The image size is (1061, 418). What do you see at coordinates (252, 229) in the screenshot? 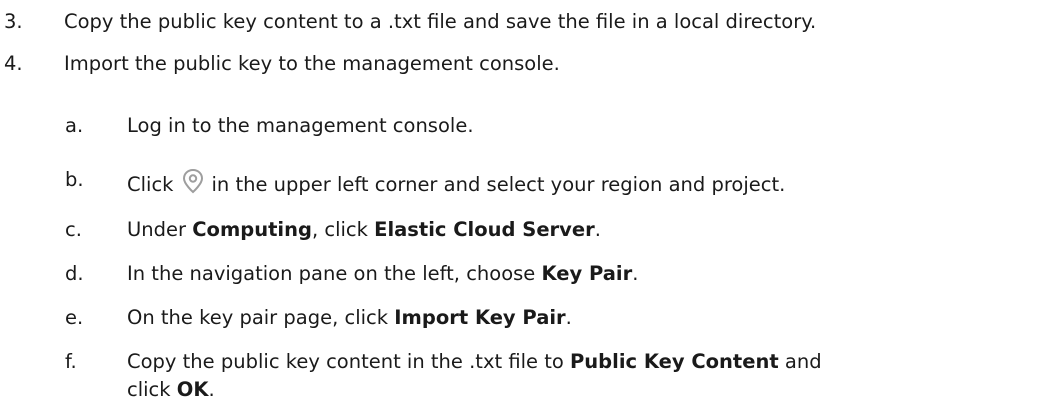
I see `ui-term-computing: Computing` at bounding box center [252, 229].